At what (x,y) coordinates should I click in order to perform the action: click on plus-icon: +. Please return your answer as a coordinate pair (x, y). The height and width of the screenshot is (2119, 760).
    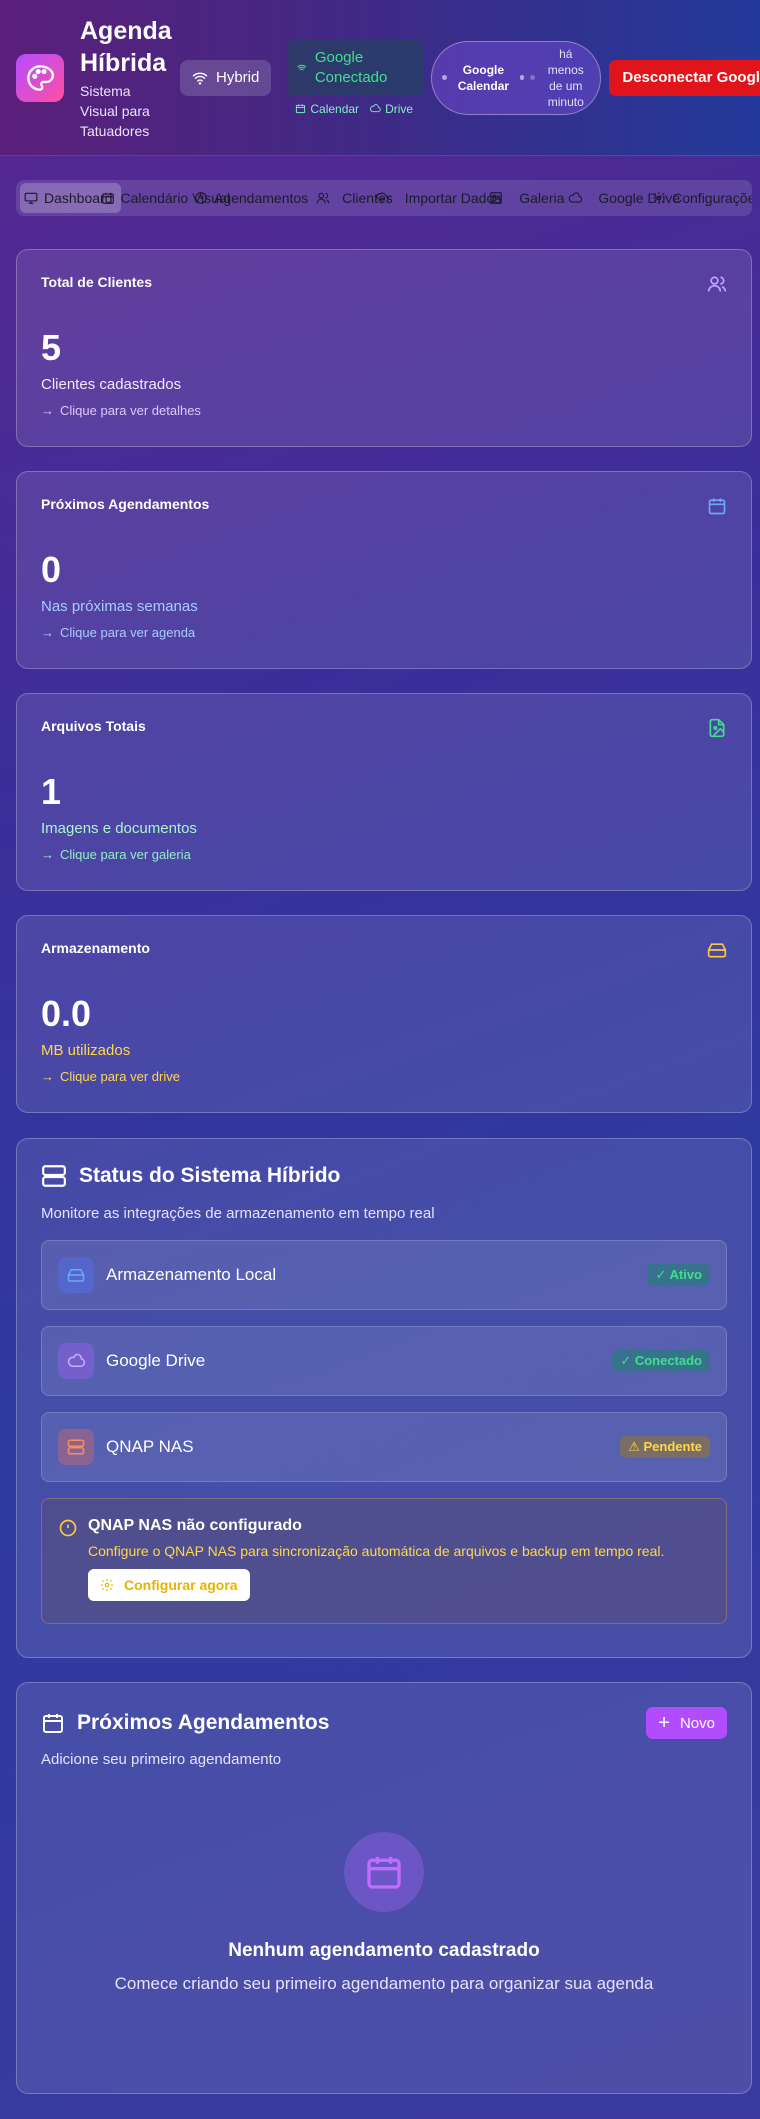
    Looking at the image, I should click on (664, 1723).